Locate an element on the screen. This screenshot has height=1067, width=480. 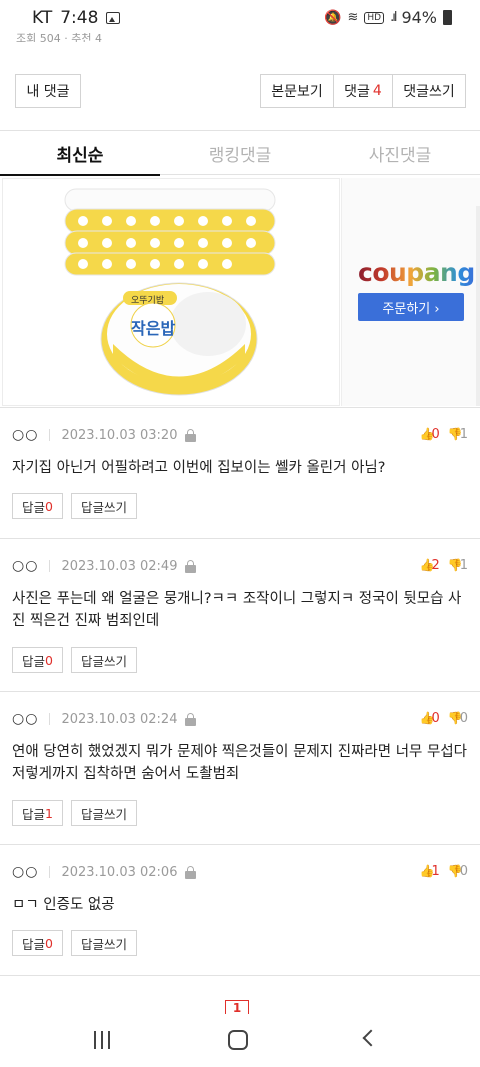
reply-count-button: 답글 1 is located at coordinates (37, 813).